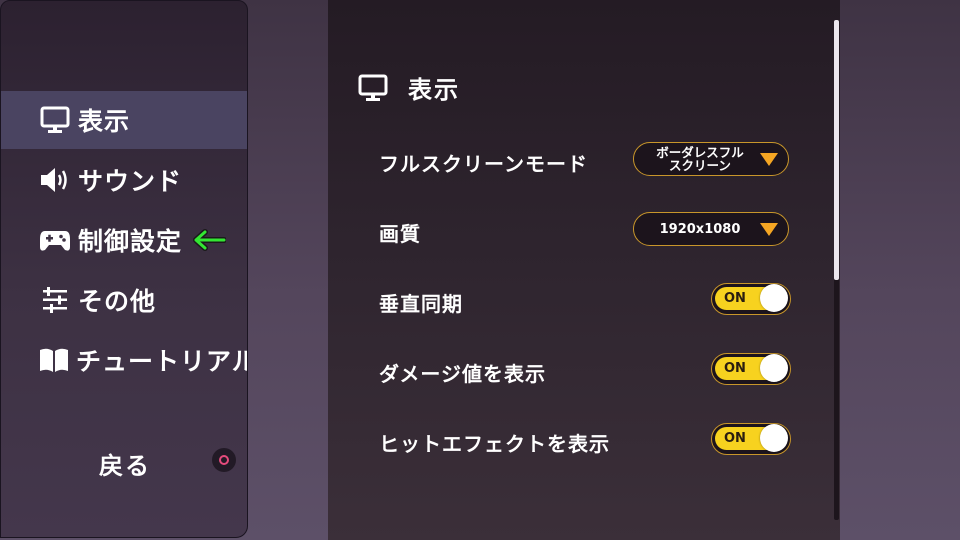 Image resolution: width=960 pixels, height=540 pixels. What do you see at coordinates (494, 444) in the screenshot?
I see `setting-label: ヒットエフェクトを表示` at bounding box center [494, 444].